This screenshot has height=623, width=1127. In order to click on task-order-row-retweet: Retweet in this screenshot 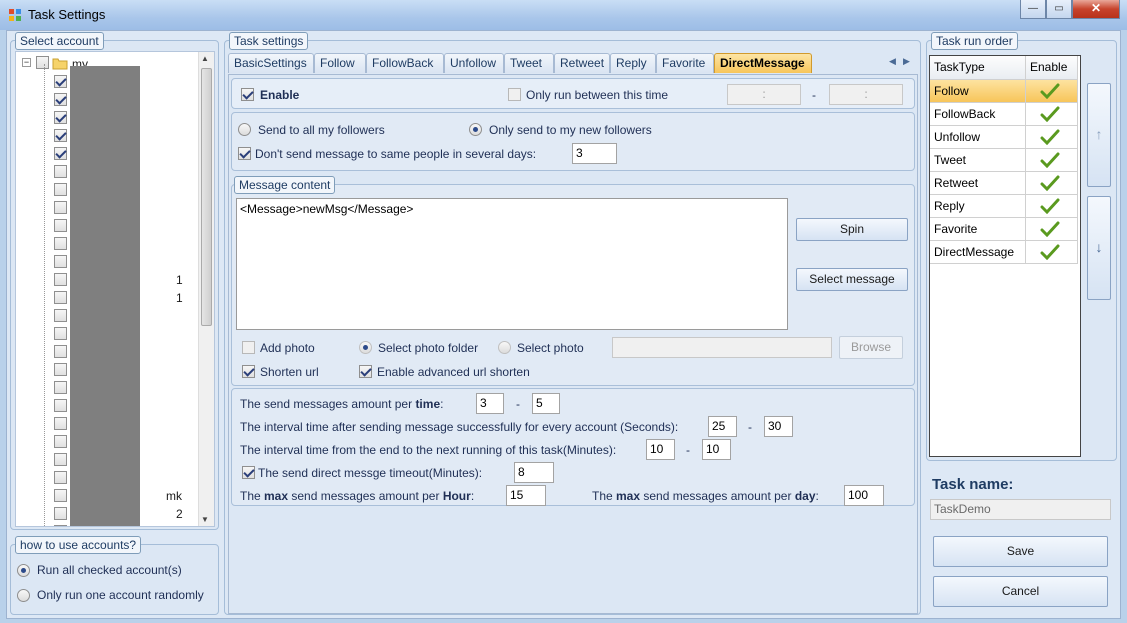, I will do `click(978, 183)`.